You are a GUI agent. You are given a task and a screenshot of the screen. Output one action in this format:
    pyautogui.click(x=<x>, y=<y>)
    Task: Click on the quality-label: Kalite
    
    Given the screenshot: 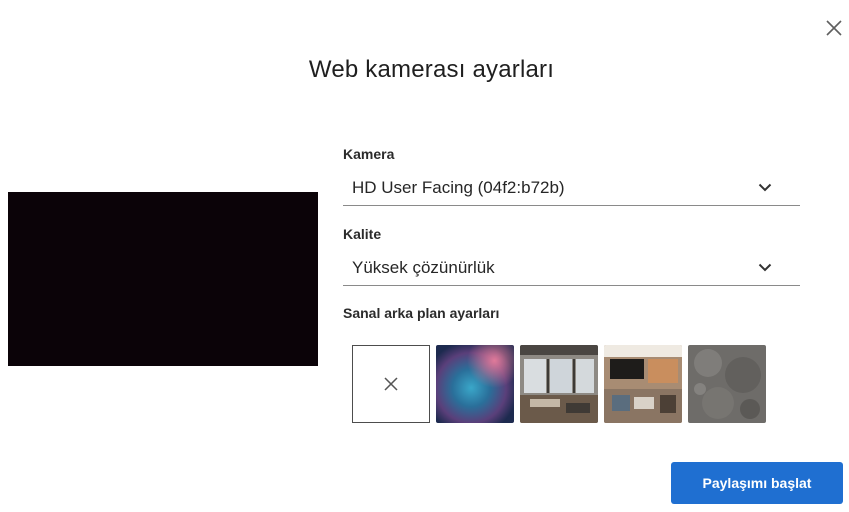 What is the action you would take?
    pyautogui.click(x=362, y=234)
    